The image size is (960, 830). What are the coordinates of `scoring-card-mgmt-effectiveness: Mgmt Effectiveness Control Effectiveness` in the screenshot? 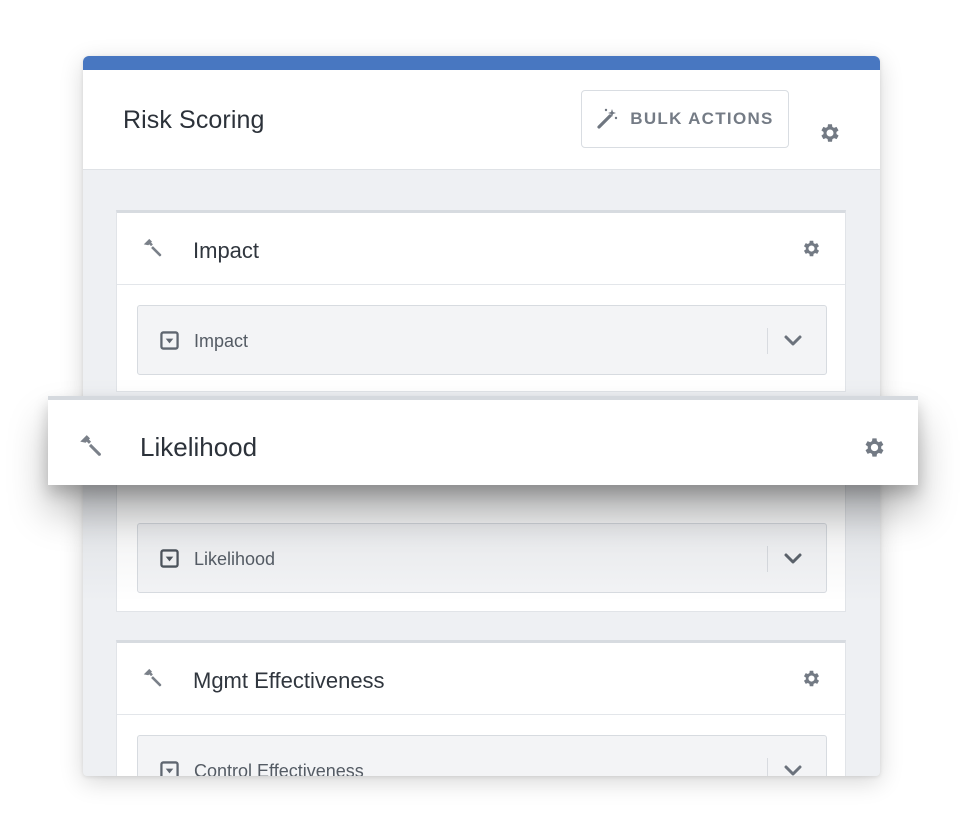 It's located at (481, 708).